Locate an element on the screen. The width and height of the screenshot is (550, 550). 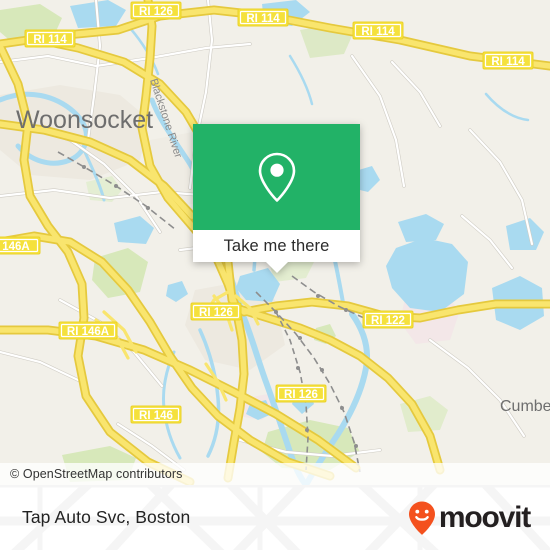
callout-header is located at coordinates (276, 177).